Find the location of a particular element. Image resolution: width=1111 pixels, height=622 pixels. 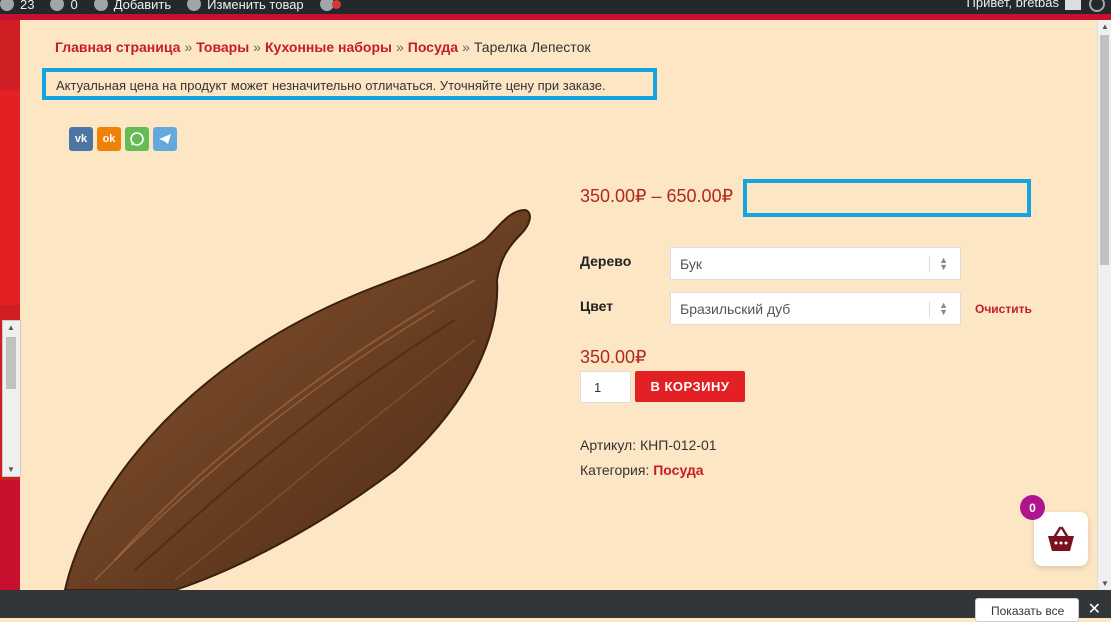

page-scrollbar: ▲ ▼ is located at coordinates (1104, 305).